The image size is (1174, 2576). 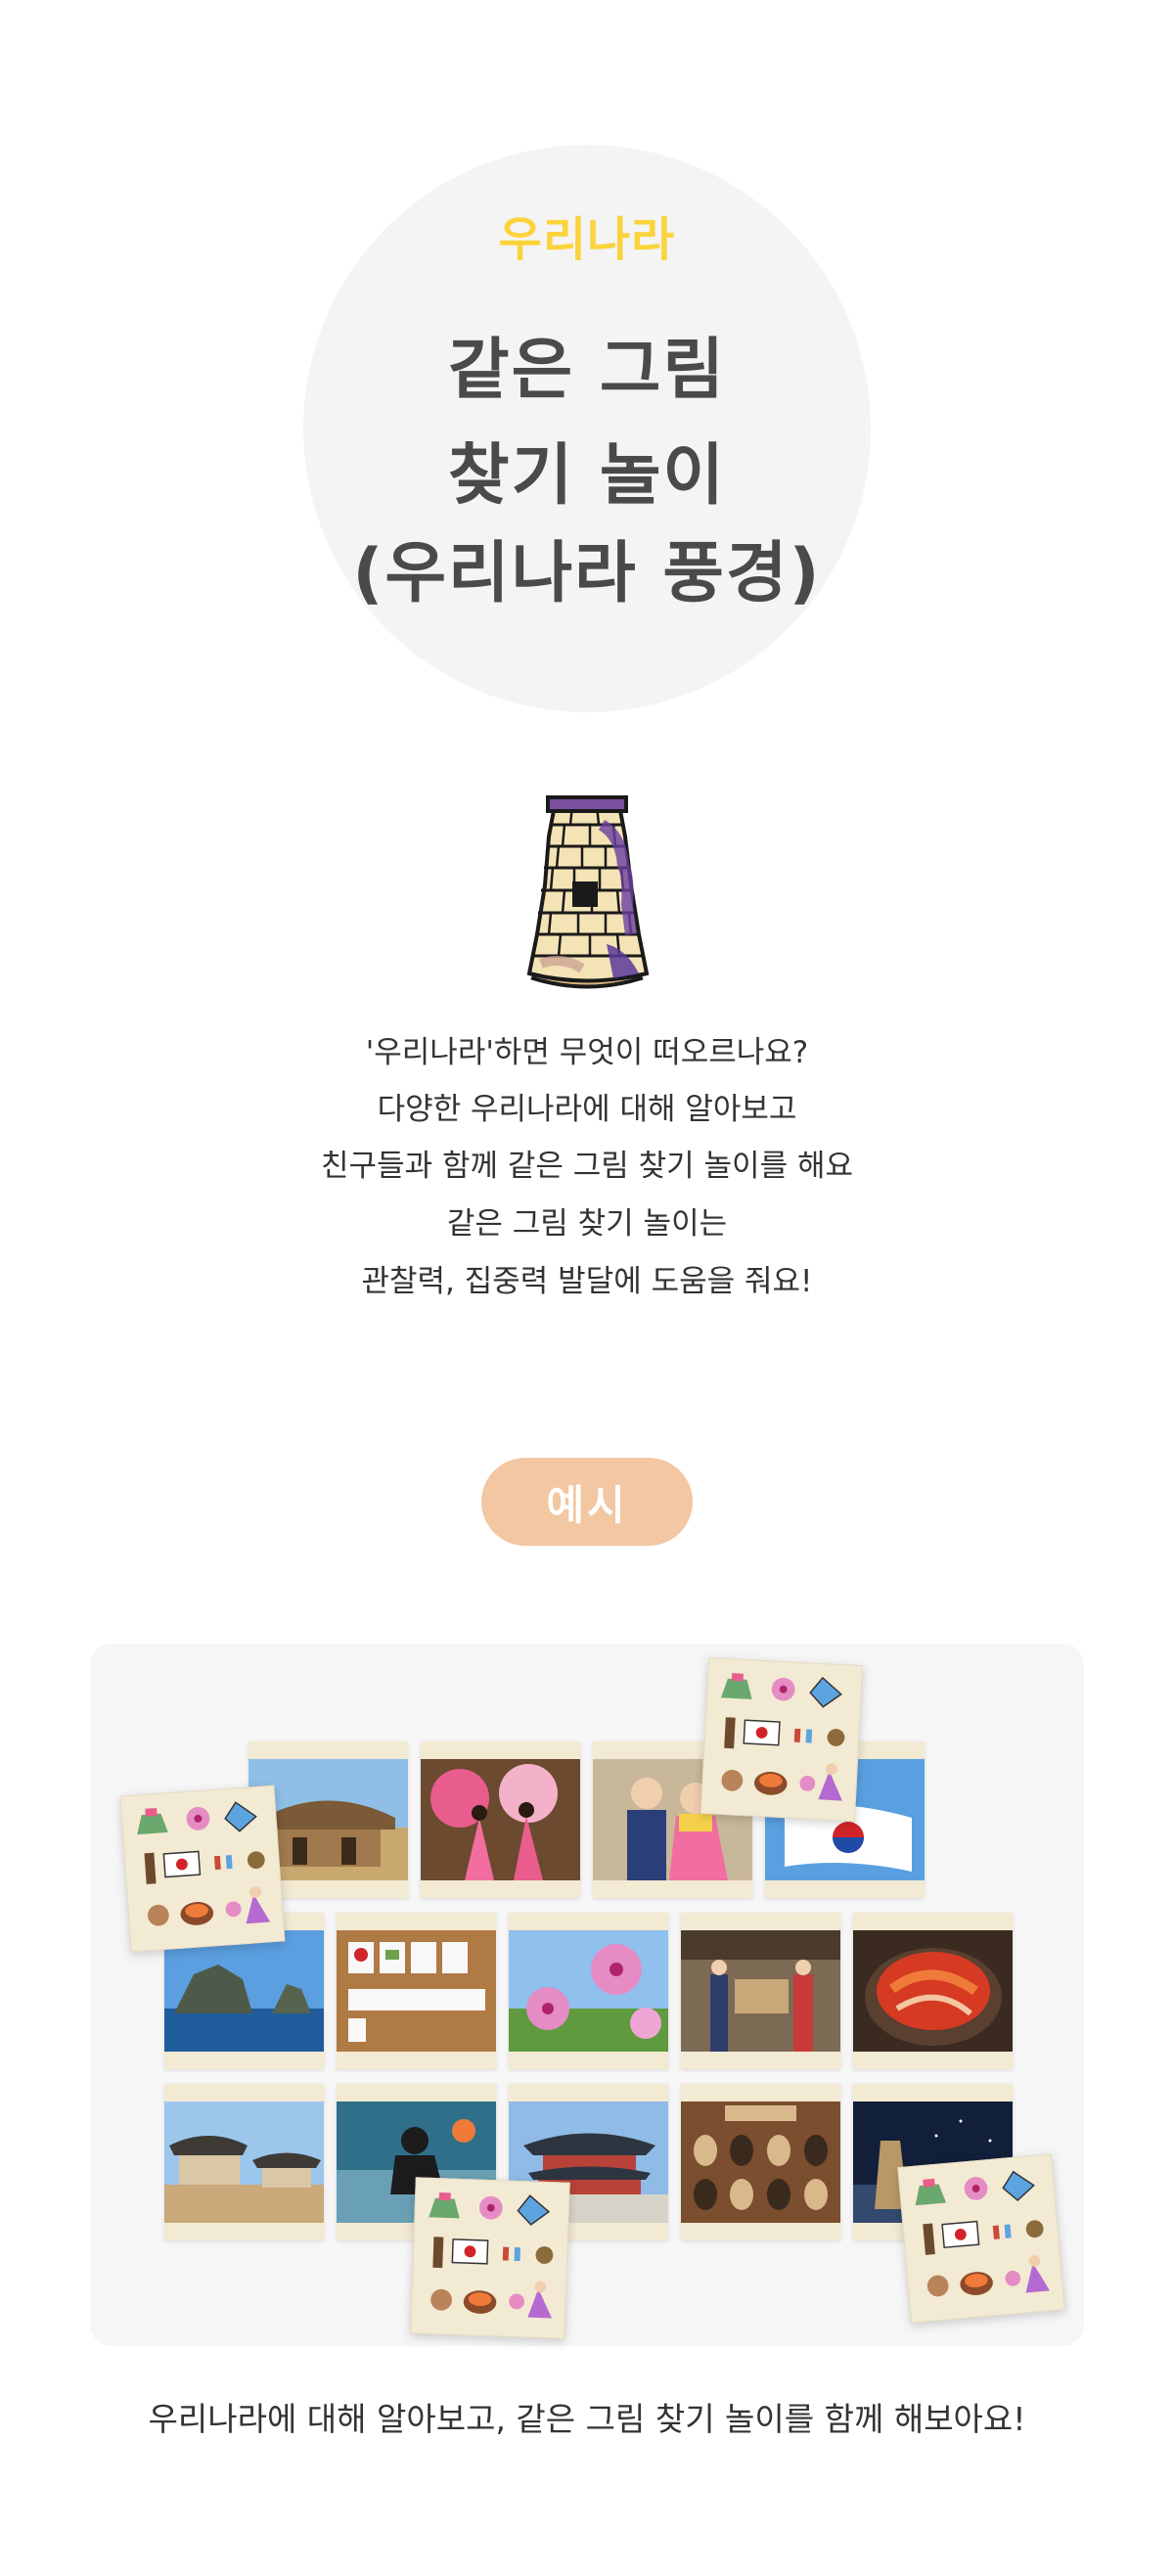 I want to click on kite-icon, so click(x=240, y=1816).